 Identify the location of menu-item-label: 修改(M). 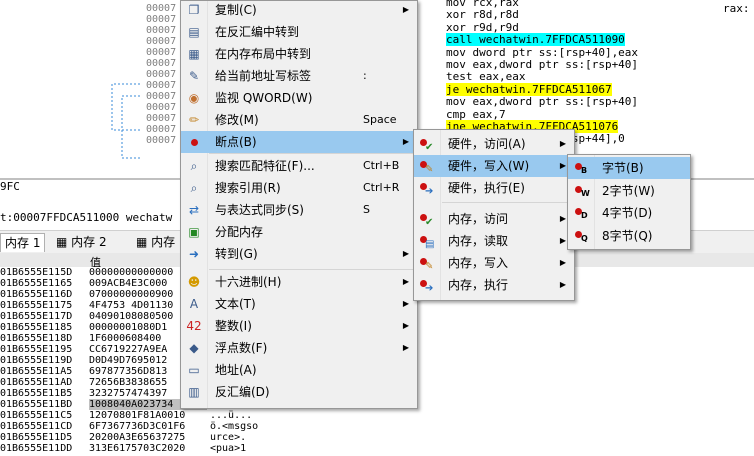
(237, 120).